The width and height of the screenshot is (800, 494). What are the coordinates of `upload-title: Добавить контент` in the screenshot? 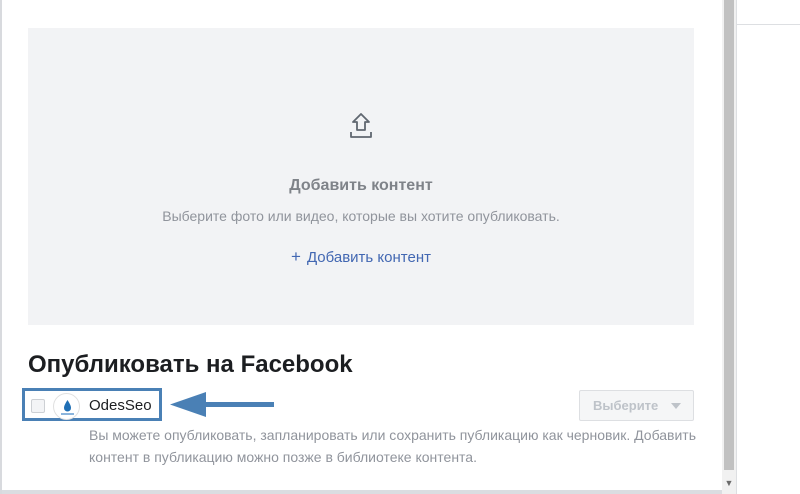 It's located at (361, 185).